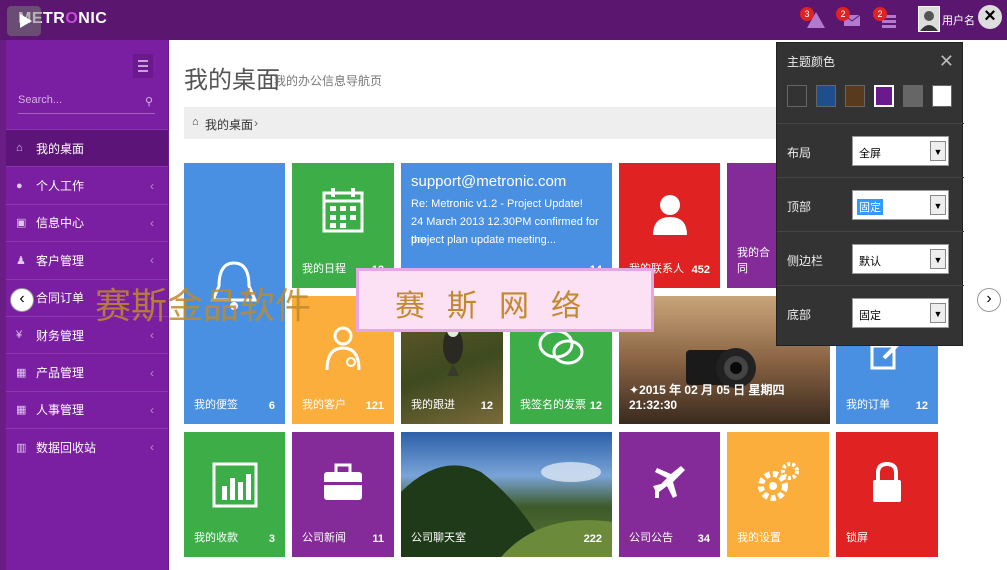 The width and height of the screenshot is (1007, 570). Describe the element at coordinates (868, 405) in the screenshot. I see `tile-label: 我的订单` at that location.